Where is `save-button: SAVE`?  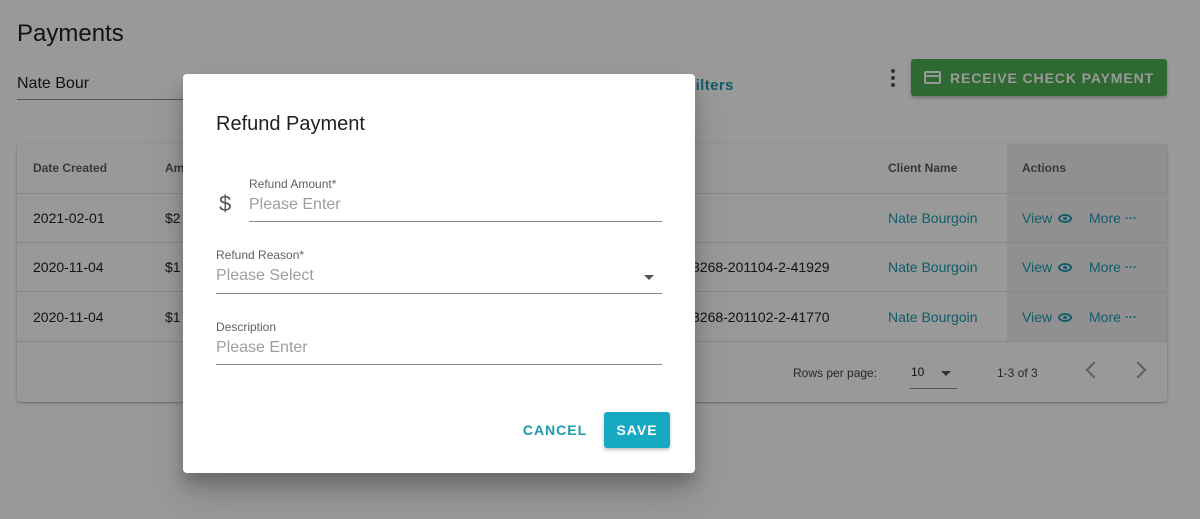
save-button: SAVE is located at coordinates (637, 430).